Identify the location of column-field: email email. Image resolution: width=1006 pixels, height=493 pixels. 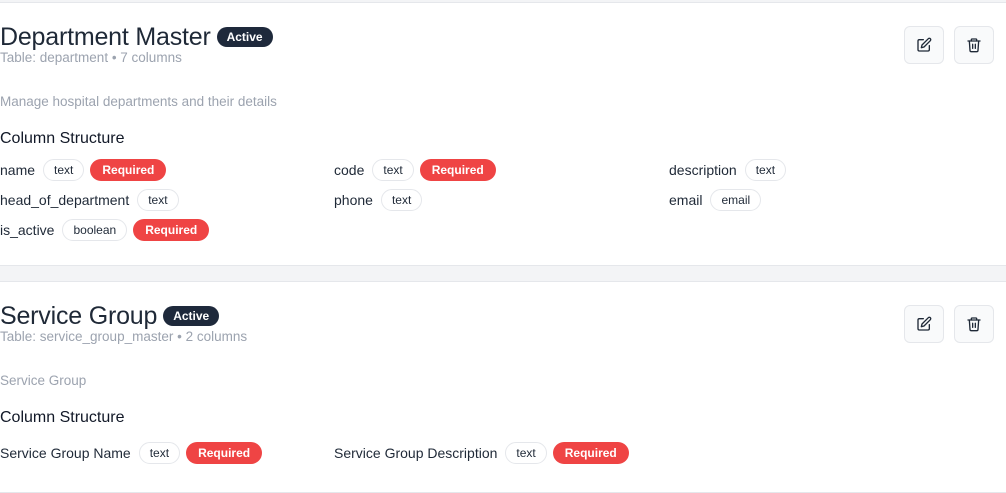
(715, 200).